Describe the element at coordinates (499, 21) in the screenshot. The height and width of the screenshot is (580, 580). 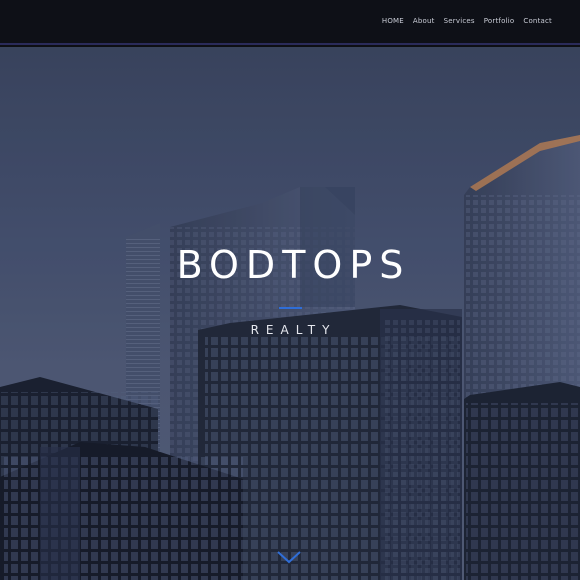
I see `nav-item-portfolio: Portfolio` at that location.